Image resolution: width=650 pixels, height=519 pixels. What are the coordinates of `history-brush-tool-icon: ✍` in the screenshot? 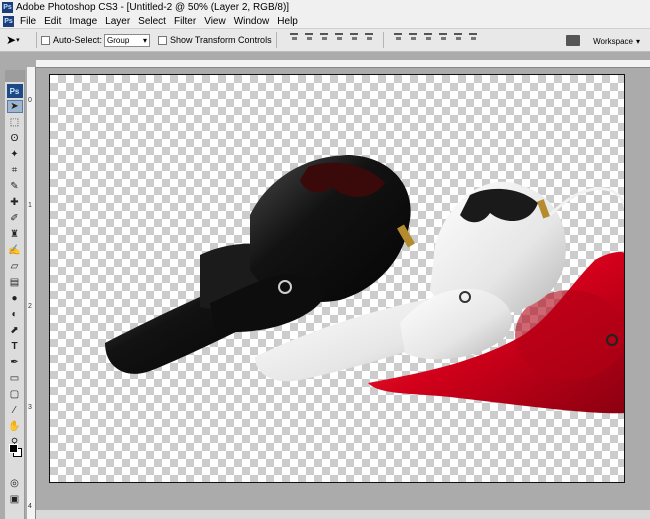 It's located at (15, 250).